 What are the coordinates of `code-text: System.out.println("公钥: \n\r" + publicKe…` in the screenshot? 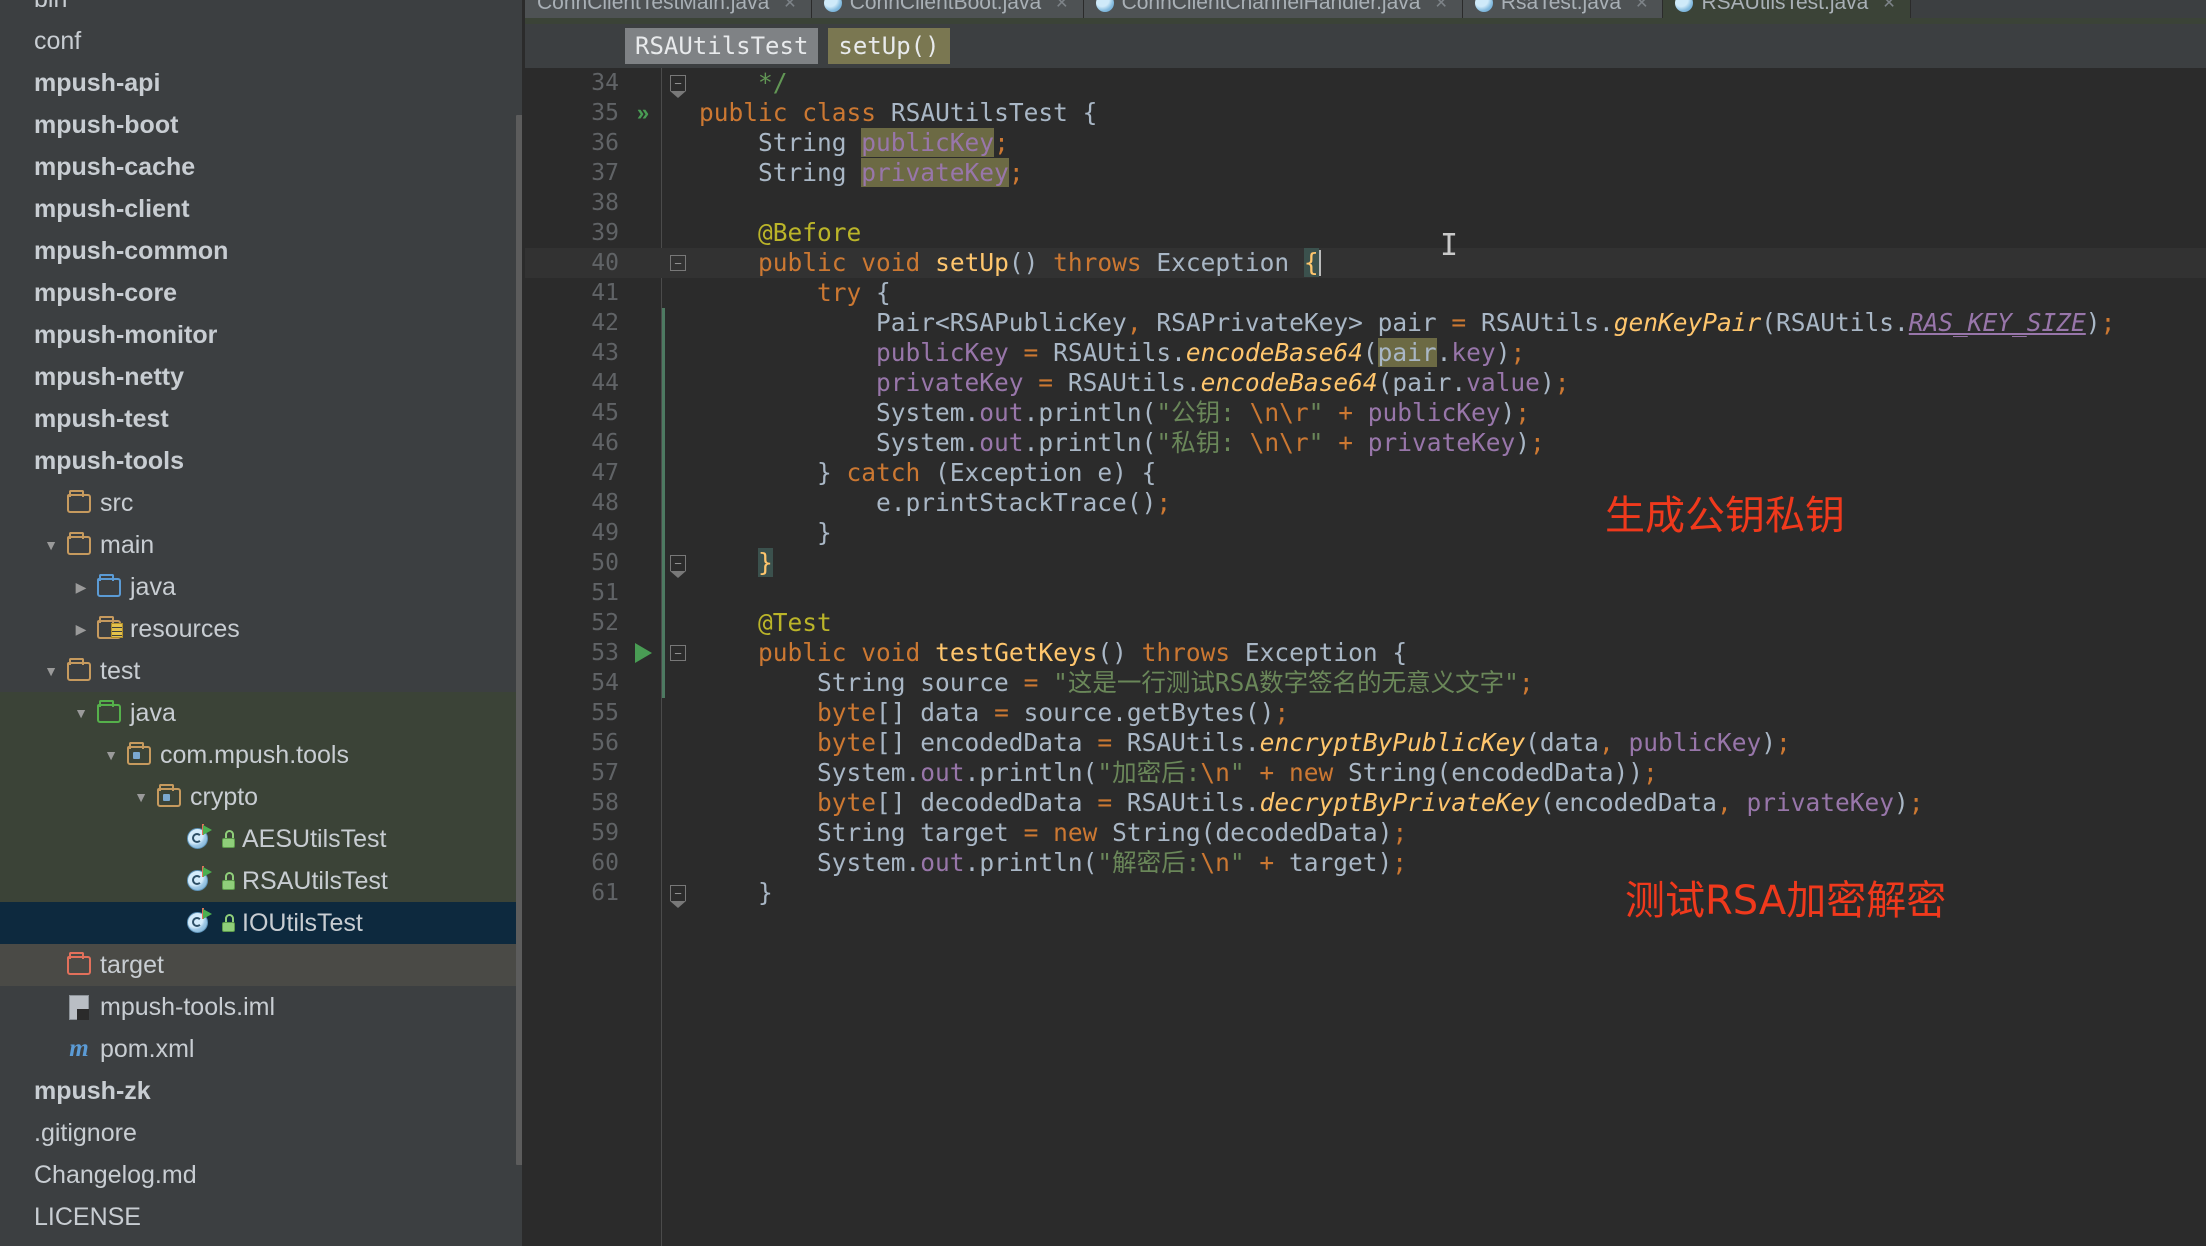 It's located at (1112, 413).